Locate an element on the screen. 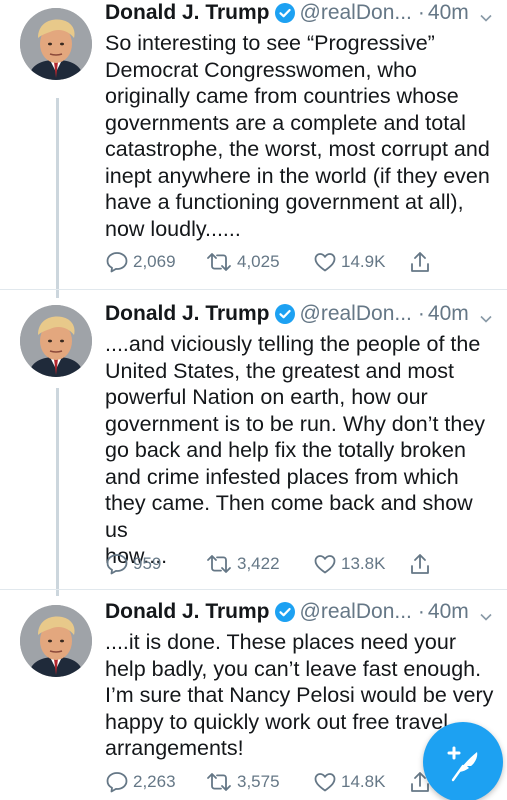 The height and width of the screenshot is (800, 507). retweet-count: 3,422 is located at coordinates (258, 563).